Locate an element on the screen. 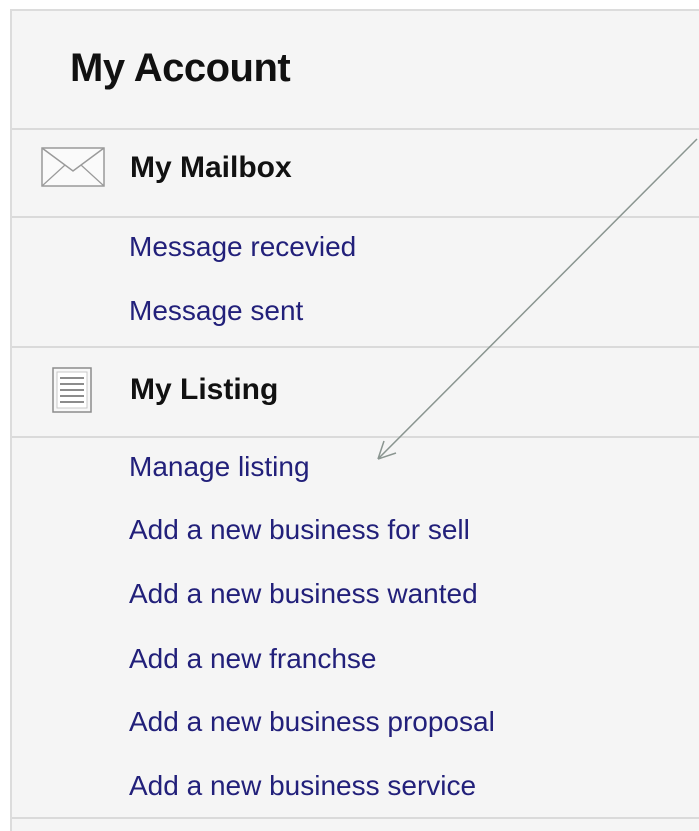  envelope-icon is located at coordinates (73, 167).